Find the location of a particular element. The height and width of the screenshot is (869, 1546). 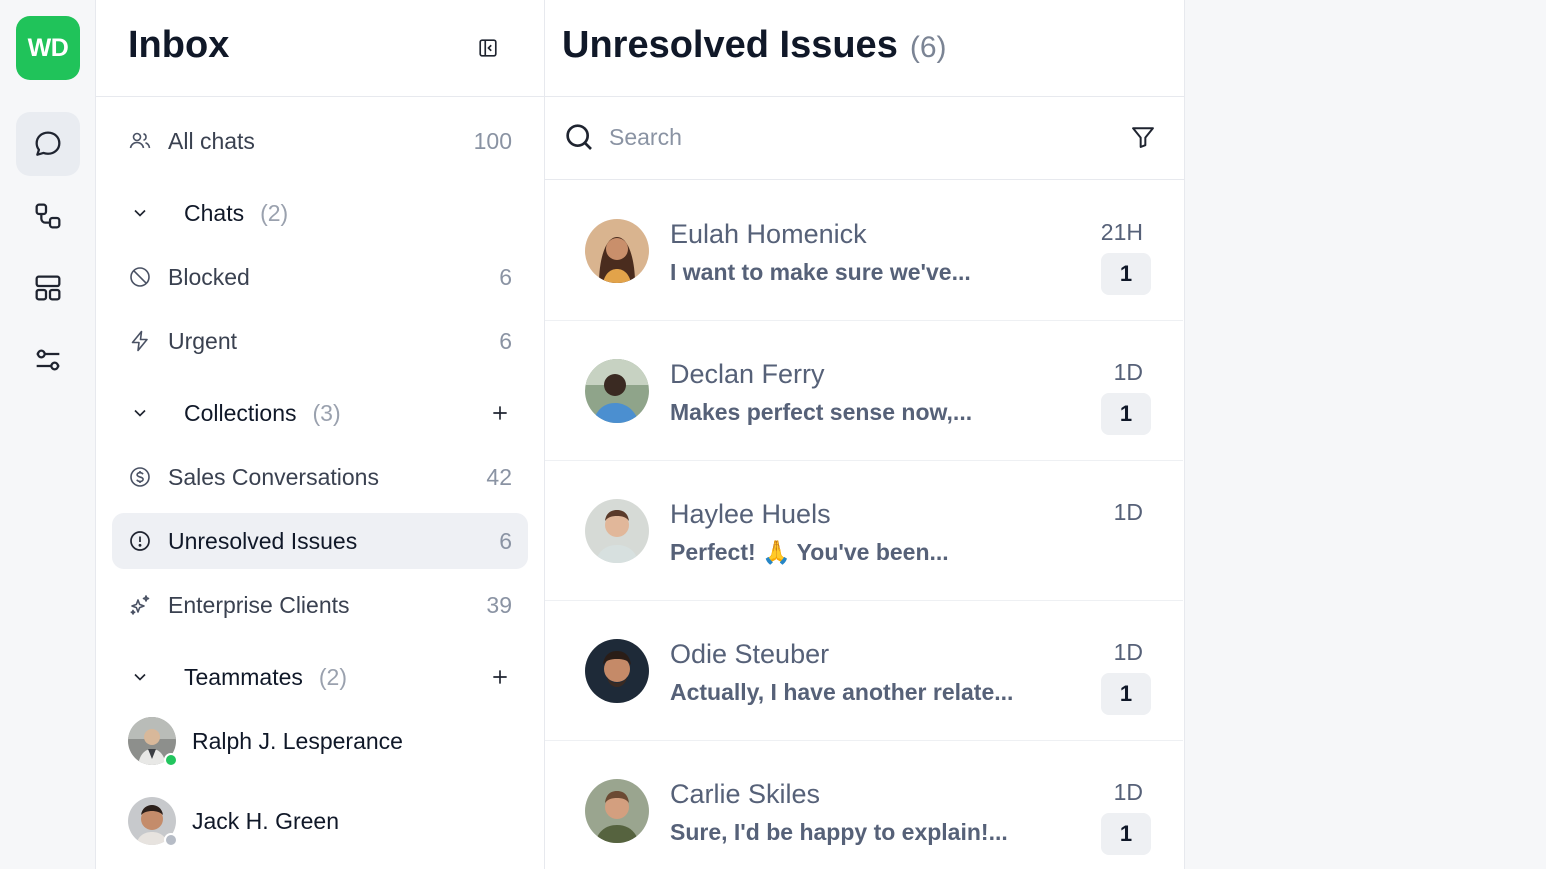

contact-name: Carlie Skiles is located at coordinates (745, 794).